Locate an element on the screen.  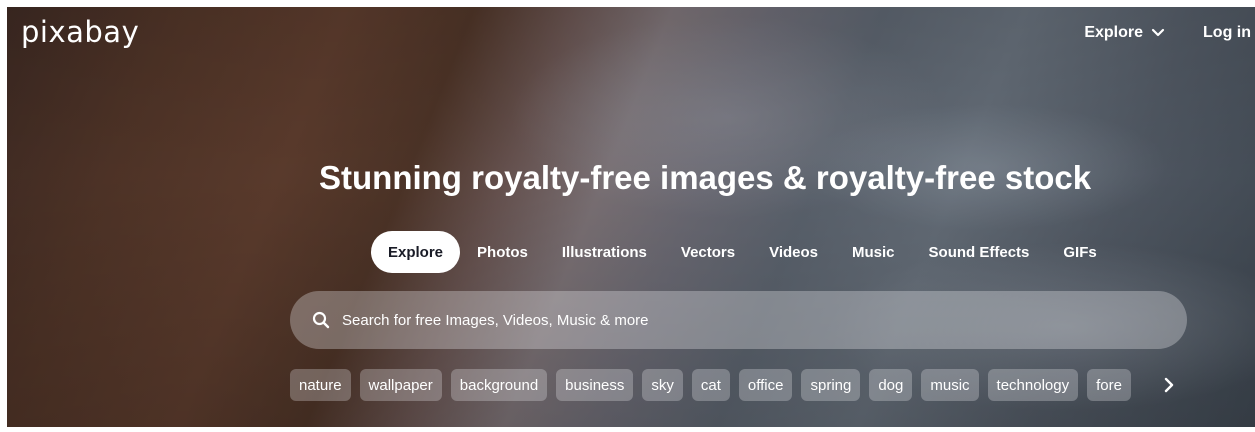
tab-vectors: Vectors is located at coordinates (708, 252).